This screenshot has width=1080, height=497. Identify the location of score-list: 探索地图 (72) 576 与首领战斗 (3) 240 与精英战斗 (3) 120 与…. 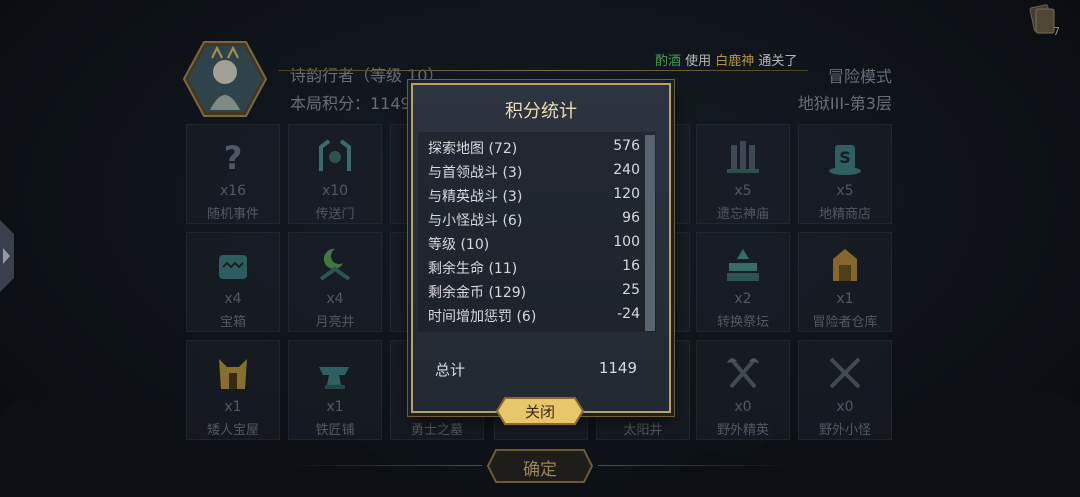
(537, 232).